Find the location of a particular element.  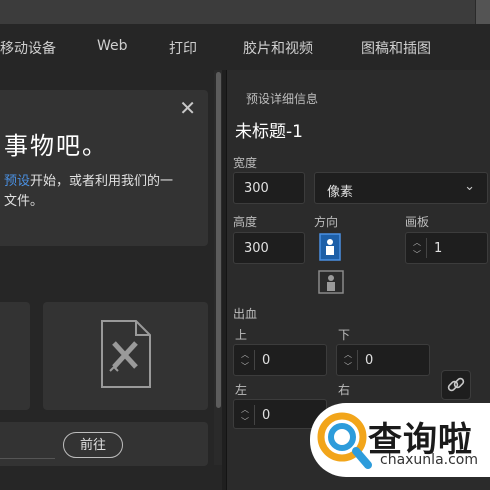

scrollbar-thumb is located at coordinates (218, 240).